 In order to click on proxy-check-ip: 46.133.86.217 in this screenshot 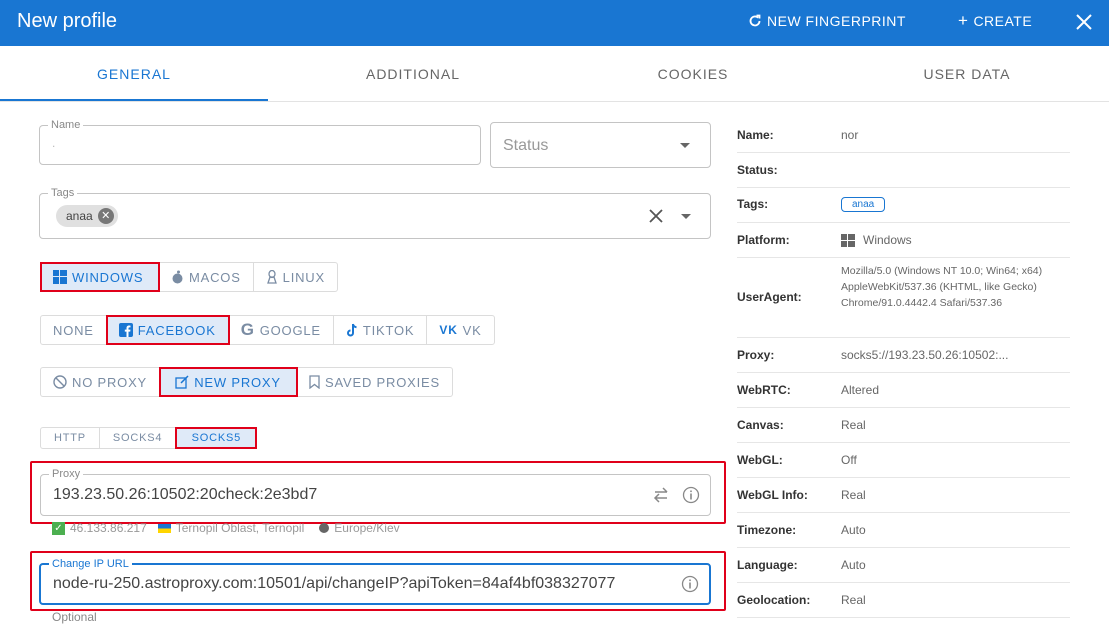, I will do `click(108, 528)`.